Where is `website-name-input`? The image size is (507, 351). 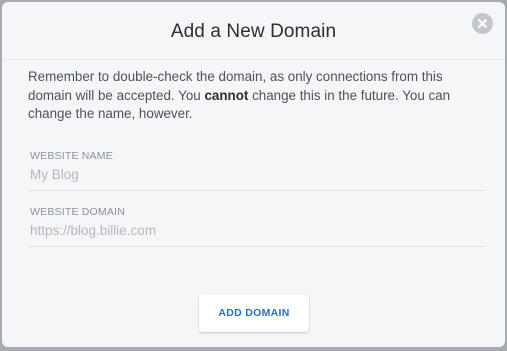 website-name-input is located at coordinates (255, 174).